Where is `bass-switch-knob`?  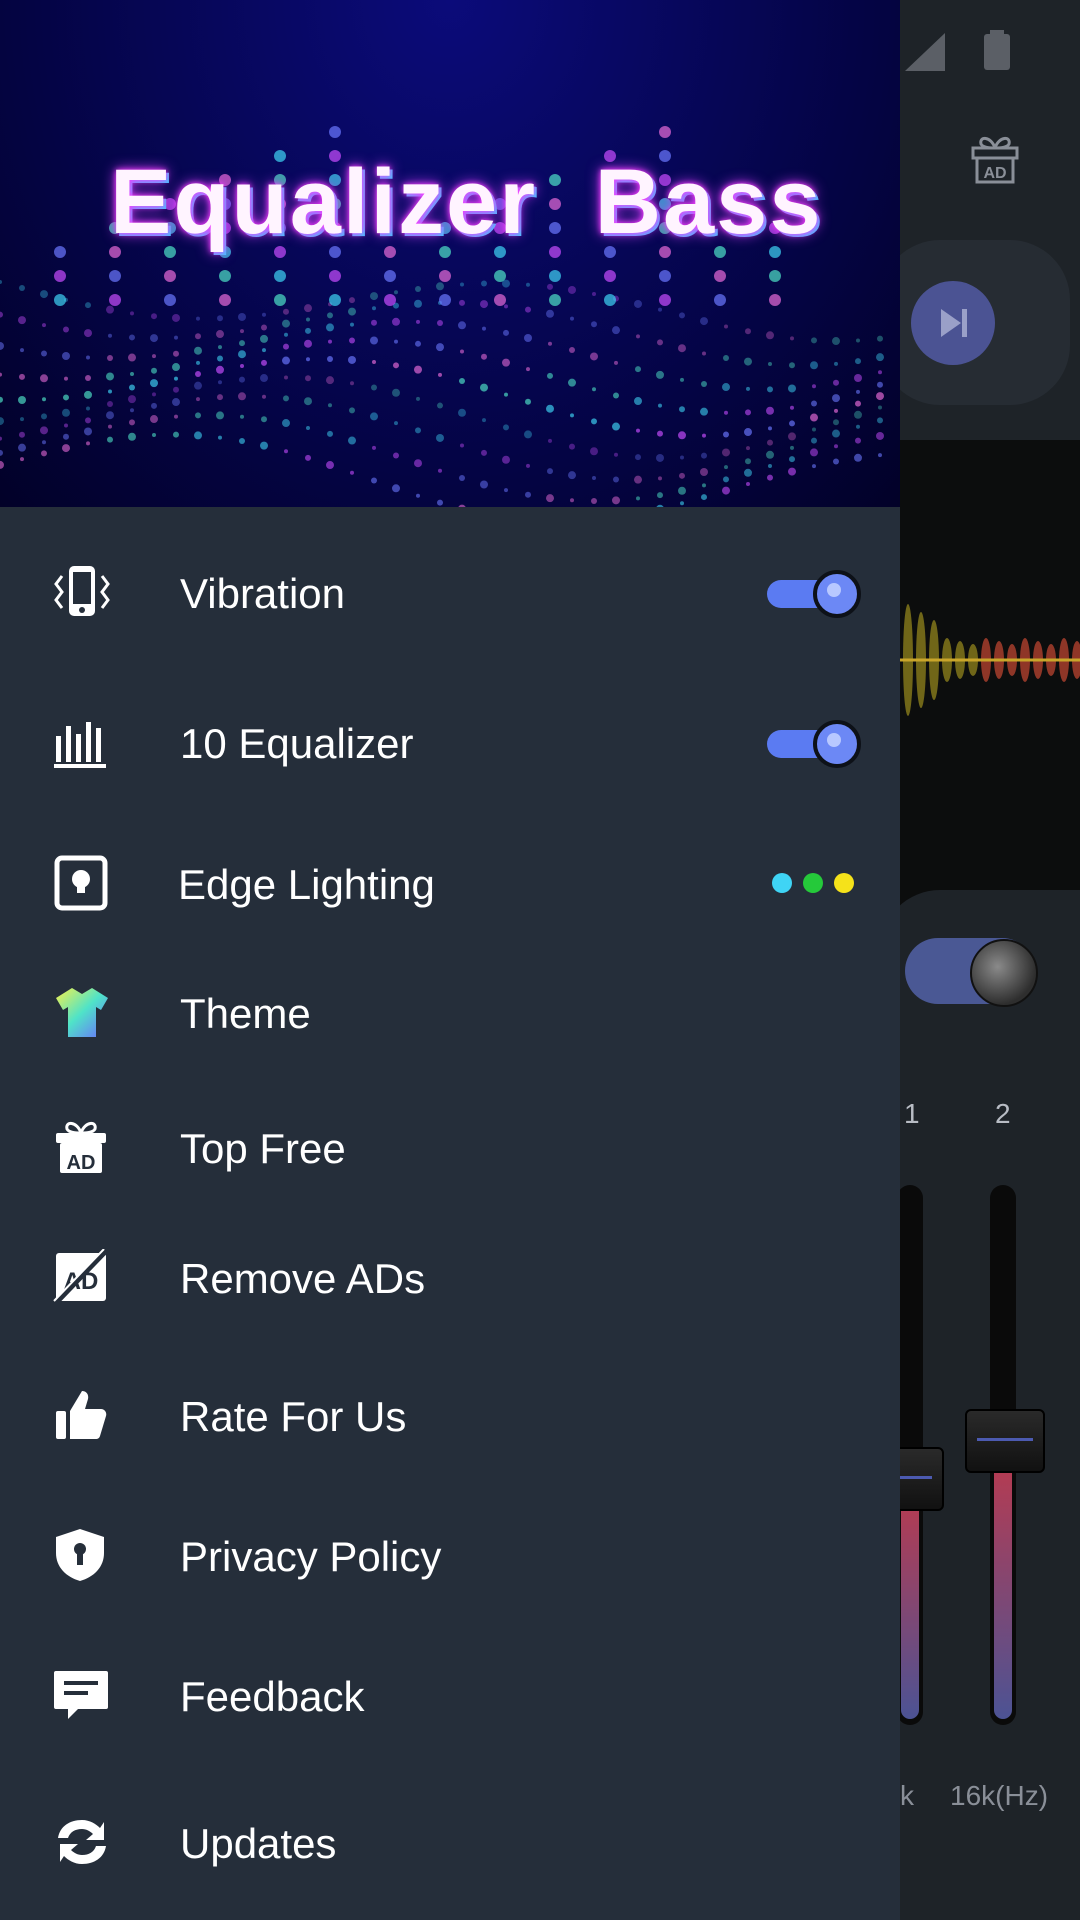 bass-switch-knob is located at coordinates (1004, 973).